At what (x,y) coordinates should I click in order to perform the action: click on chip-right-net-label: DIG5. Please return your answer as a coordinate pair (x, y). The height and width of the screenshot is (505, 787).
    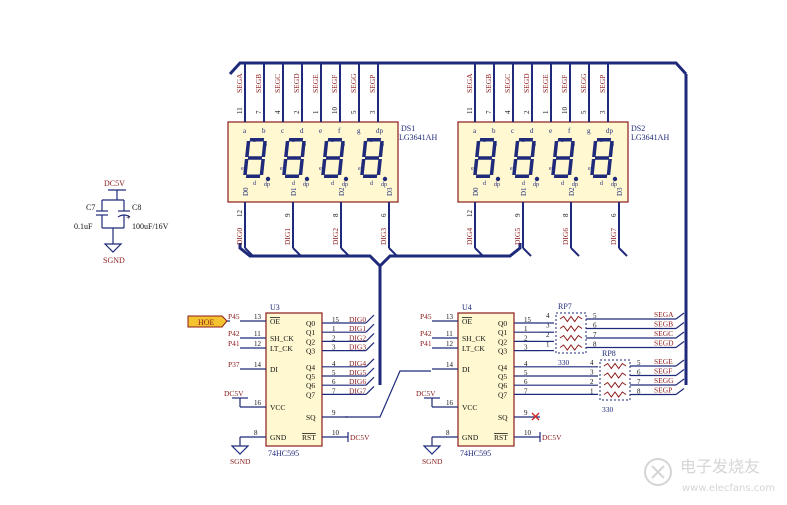
    Looking at the image, I should click on (357, 372).